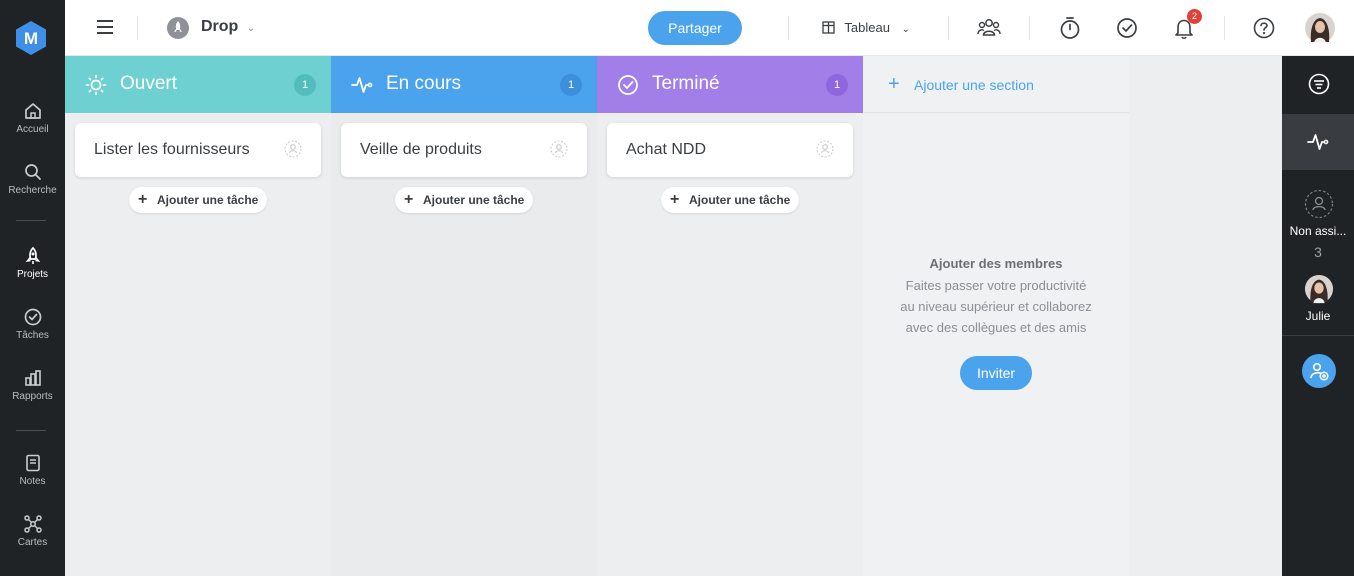 Image resolution: width=1354 pixels, height=576 pixels. Describe the element at coordinates (32, 274) in the screenshot. I see `sidebar-item-label: Projets` at that location.